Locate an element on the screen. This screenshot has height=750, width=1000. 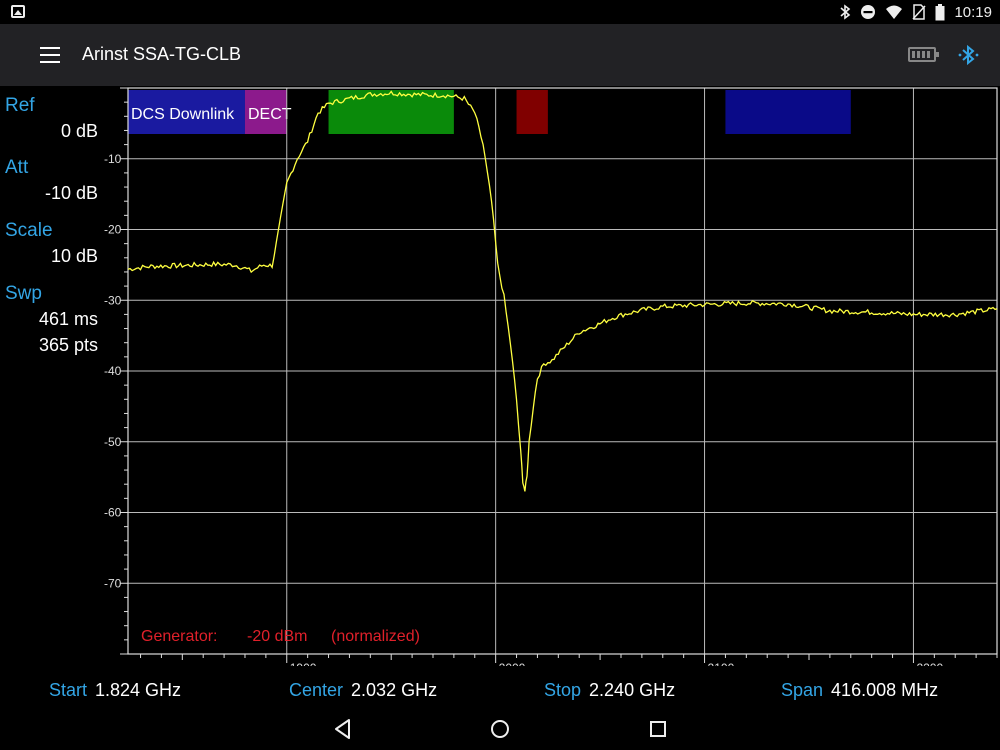
x-tick-label: 2100 is located at coordinates (721, 663).